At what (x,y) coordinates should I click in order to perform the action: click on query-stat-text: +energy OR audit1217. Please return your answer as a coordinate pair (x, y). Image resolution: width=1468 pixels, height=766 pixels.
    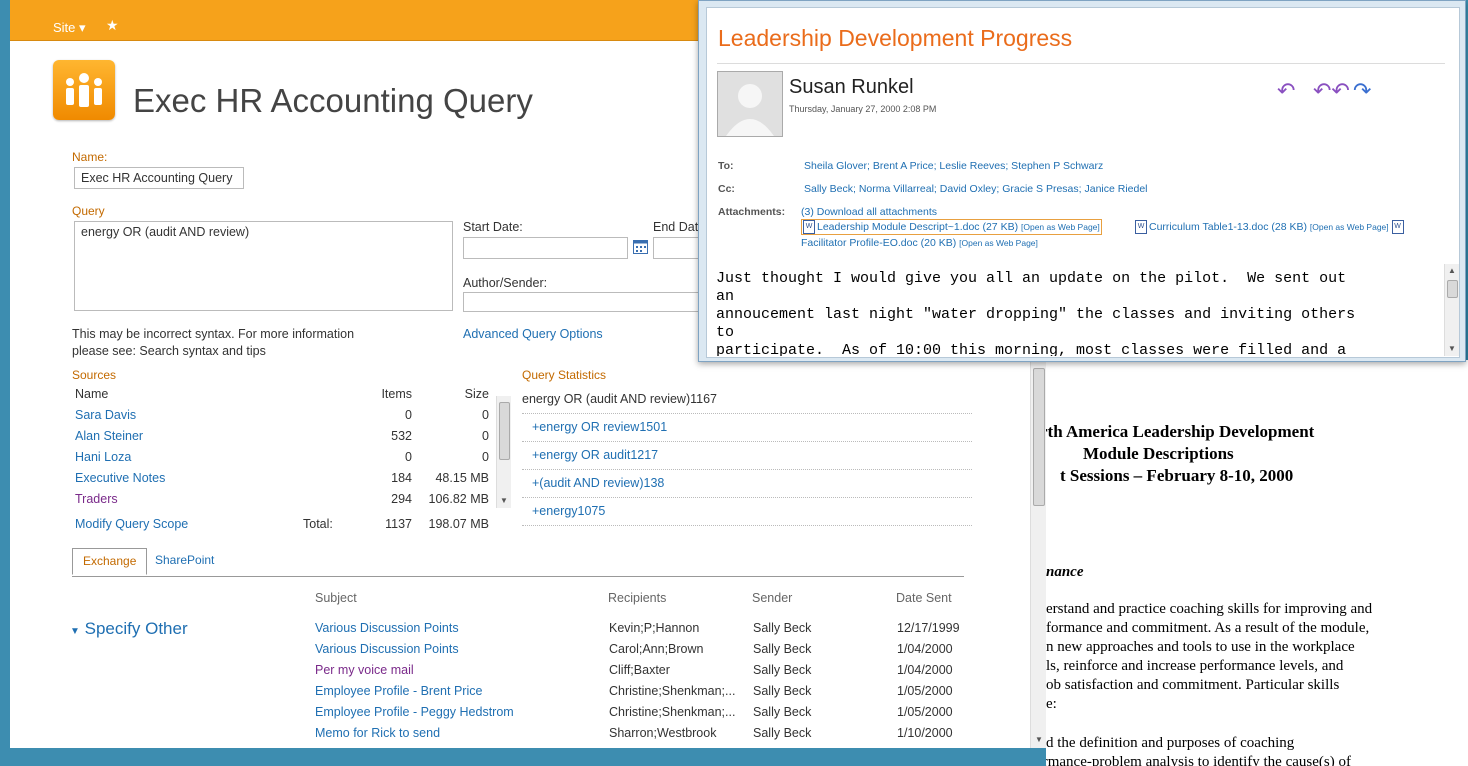
    Looking at the image, I should click on (595, 455).